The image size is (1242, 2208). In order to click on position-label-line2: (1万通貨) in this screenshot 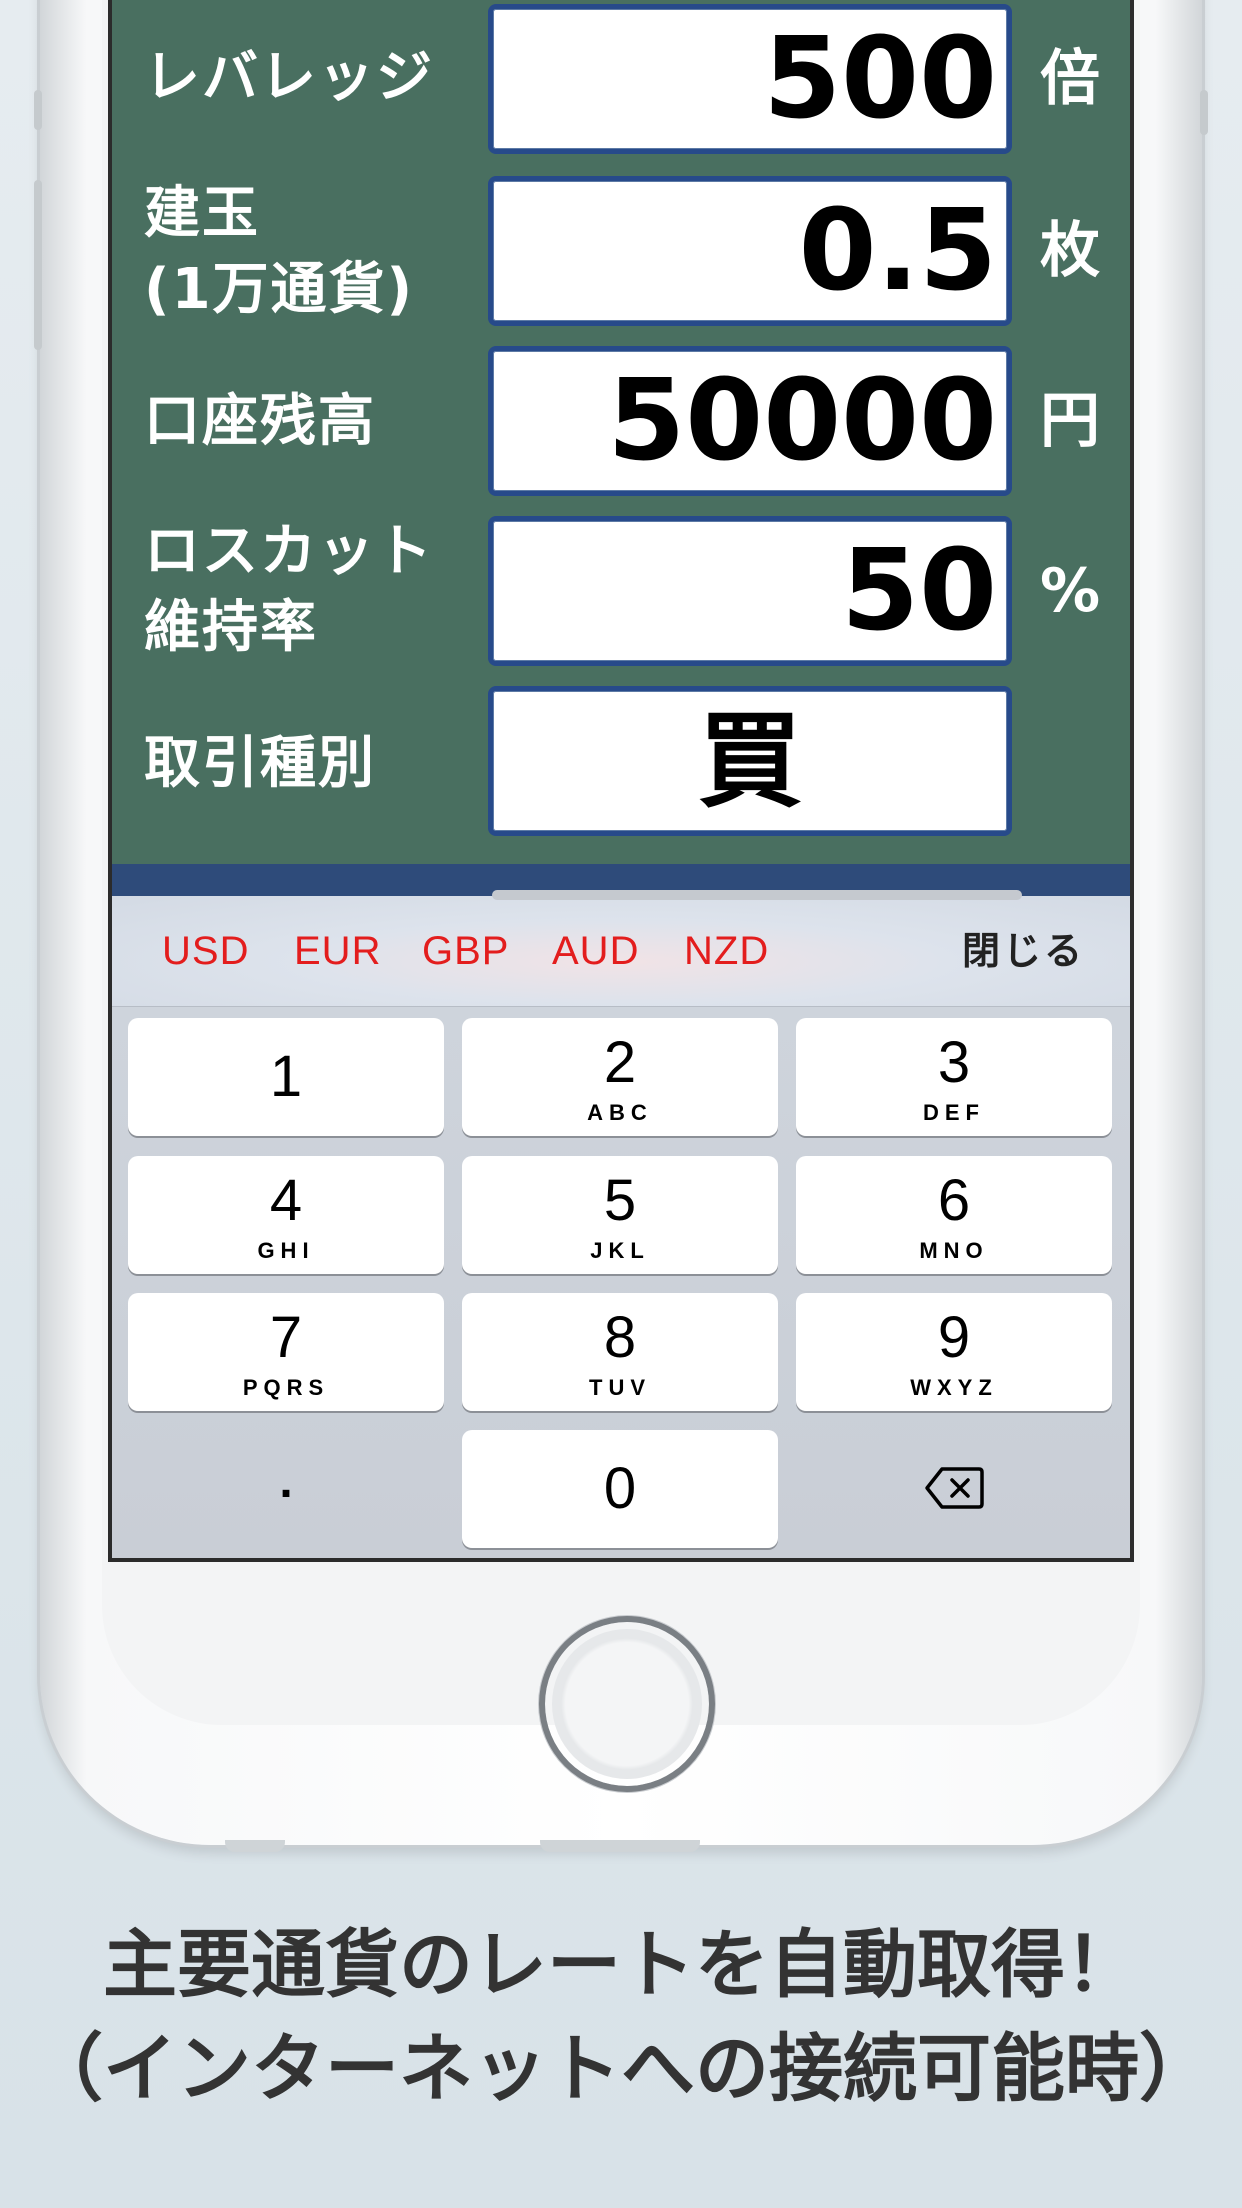, I will do `click(279, 289)`.